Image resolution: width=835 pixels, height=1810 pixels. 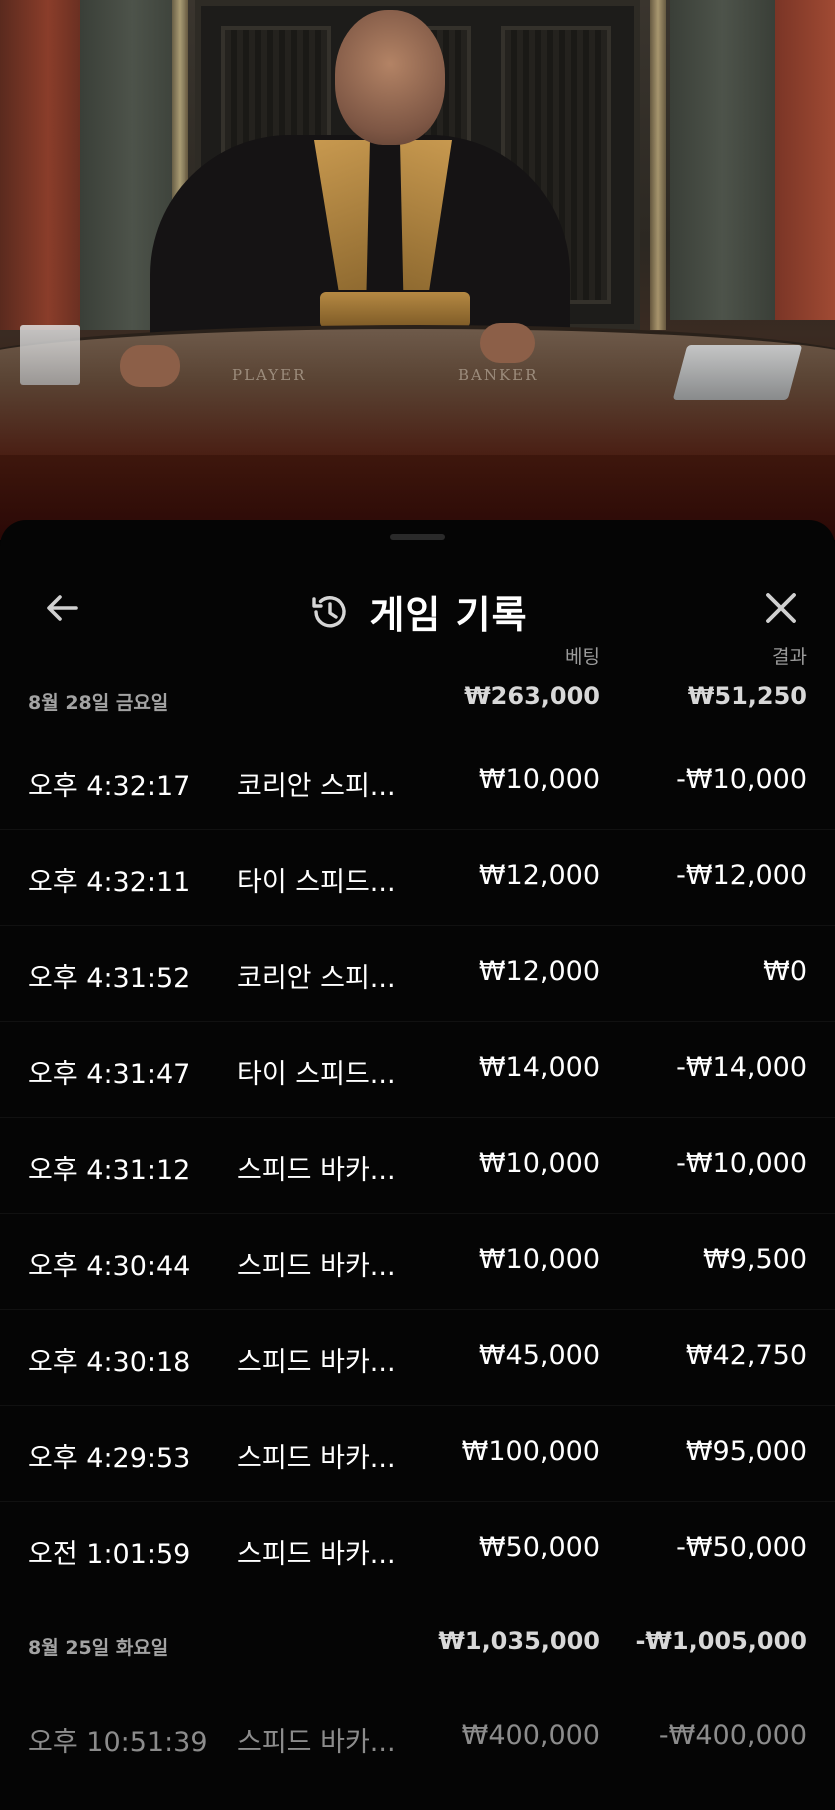 I want to click on card-discard-tray, so click(x=50, y=355).